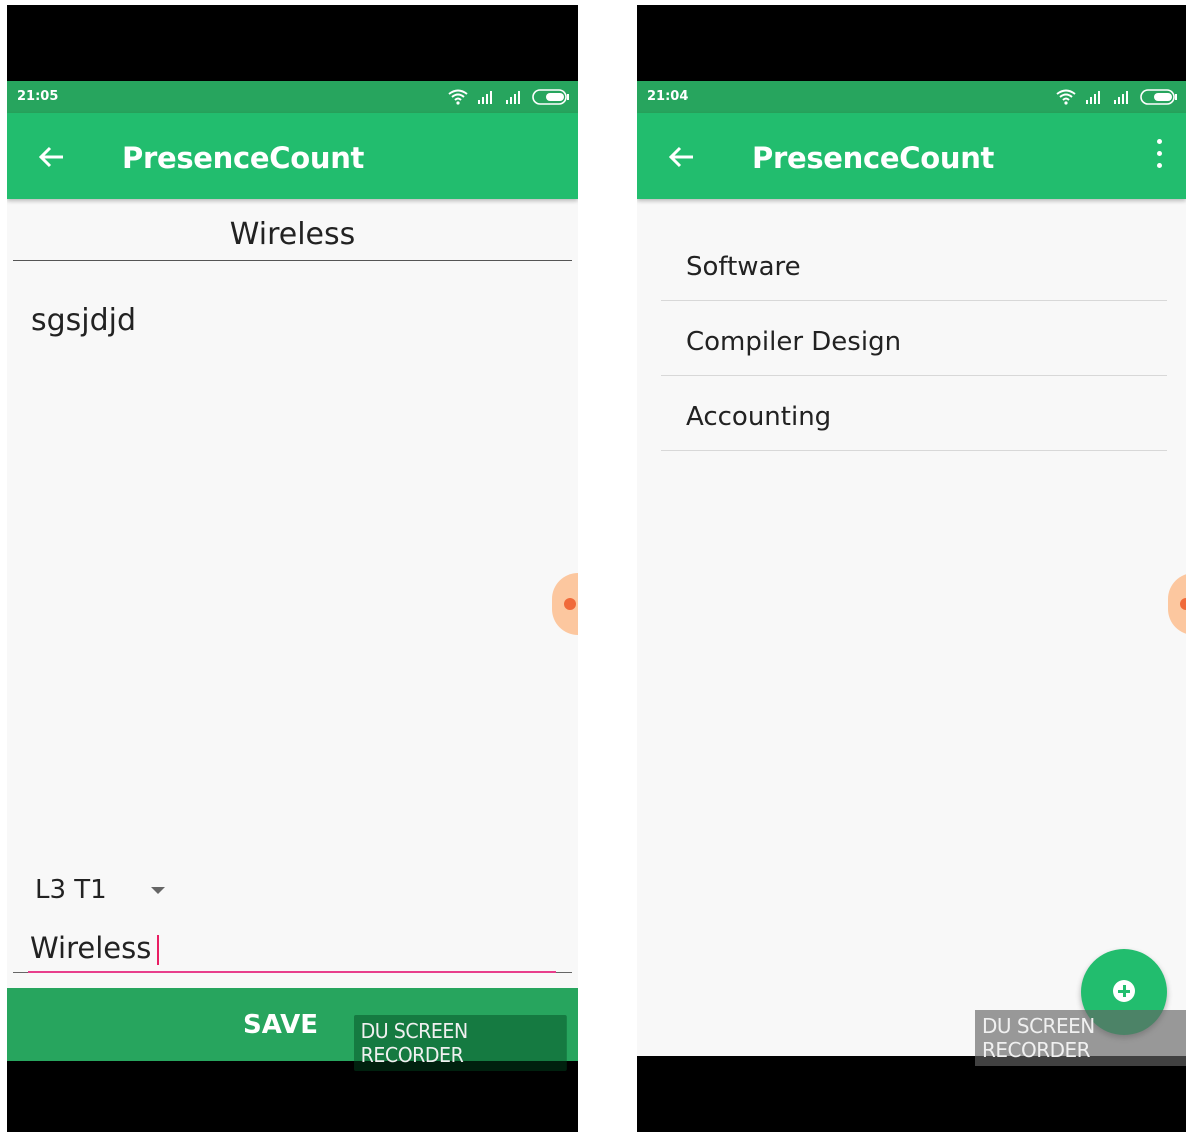 The image size is (1186, 1132). What do you see at coordinates (794, 342) in the screenshot?
I see `list-item-label: Compiler Design` at bounding box center [794, 342].